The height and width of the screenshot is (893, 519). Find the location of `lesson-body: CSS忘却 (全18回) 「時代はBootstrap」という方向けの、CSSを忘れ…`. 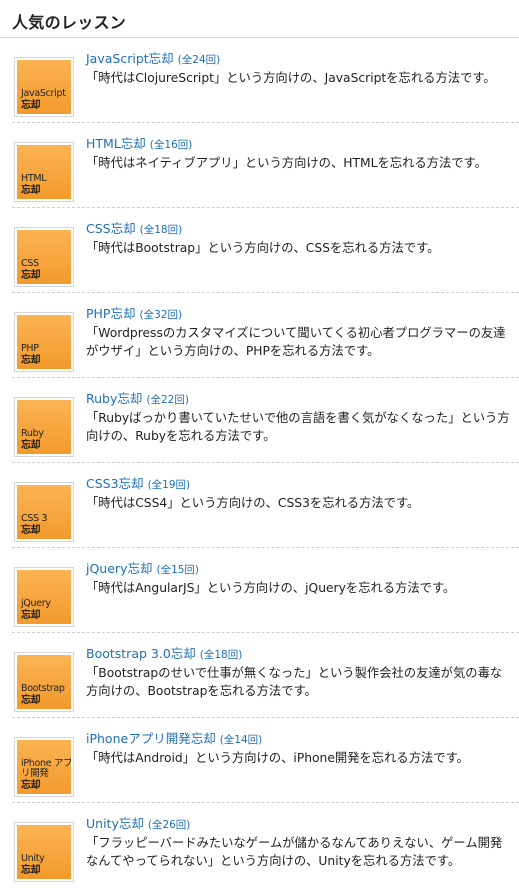

lesson-body: CSS忘却 (全18回) 「時代はBootstrap」という方向けの、CSSを忘れ… is located at coordinates (302, 238).